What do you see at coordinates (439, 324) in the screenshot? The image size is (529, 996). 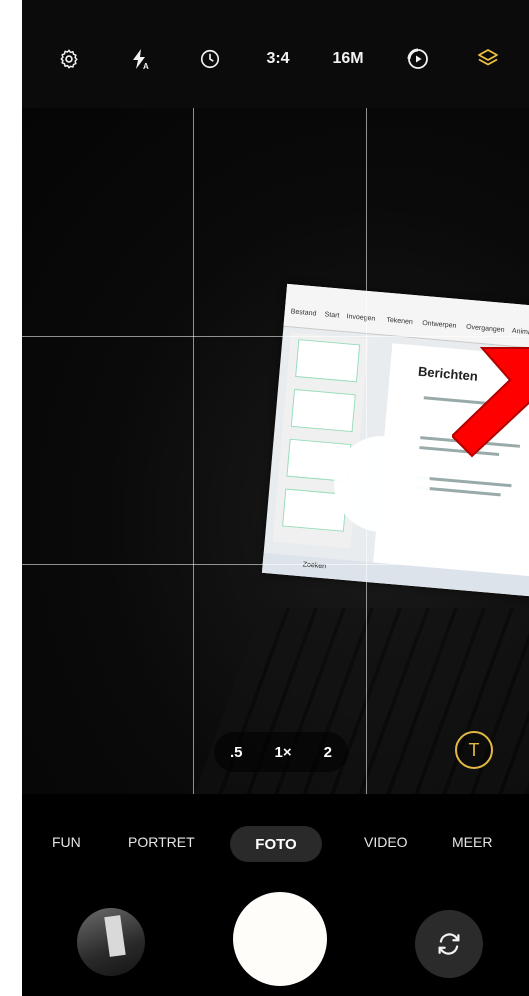 I see `ribbon-tab: Ontwerpen` at bounding box center [439, 324].